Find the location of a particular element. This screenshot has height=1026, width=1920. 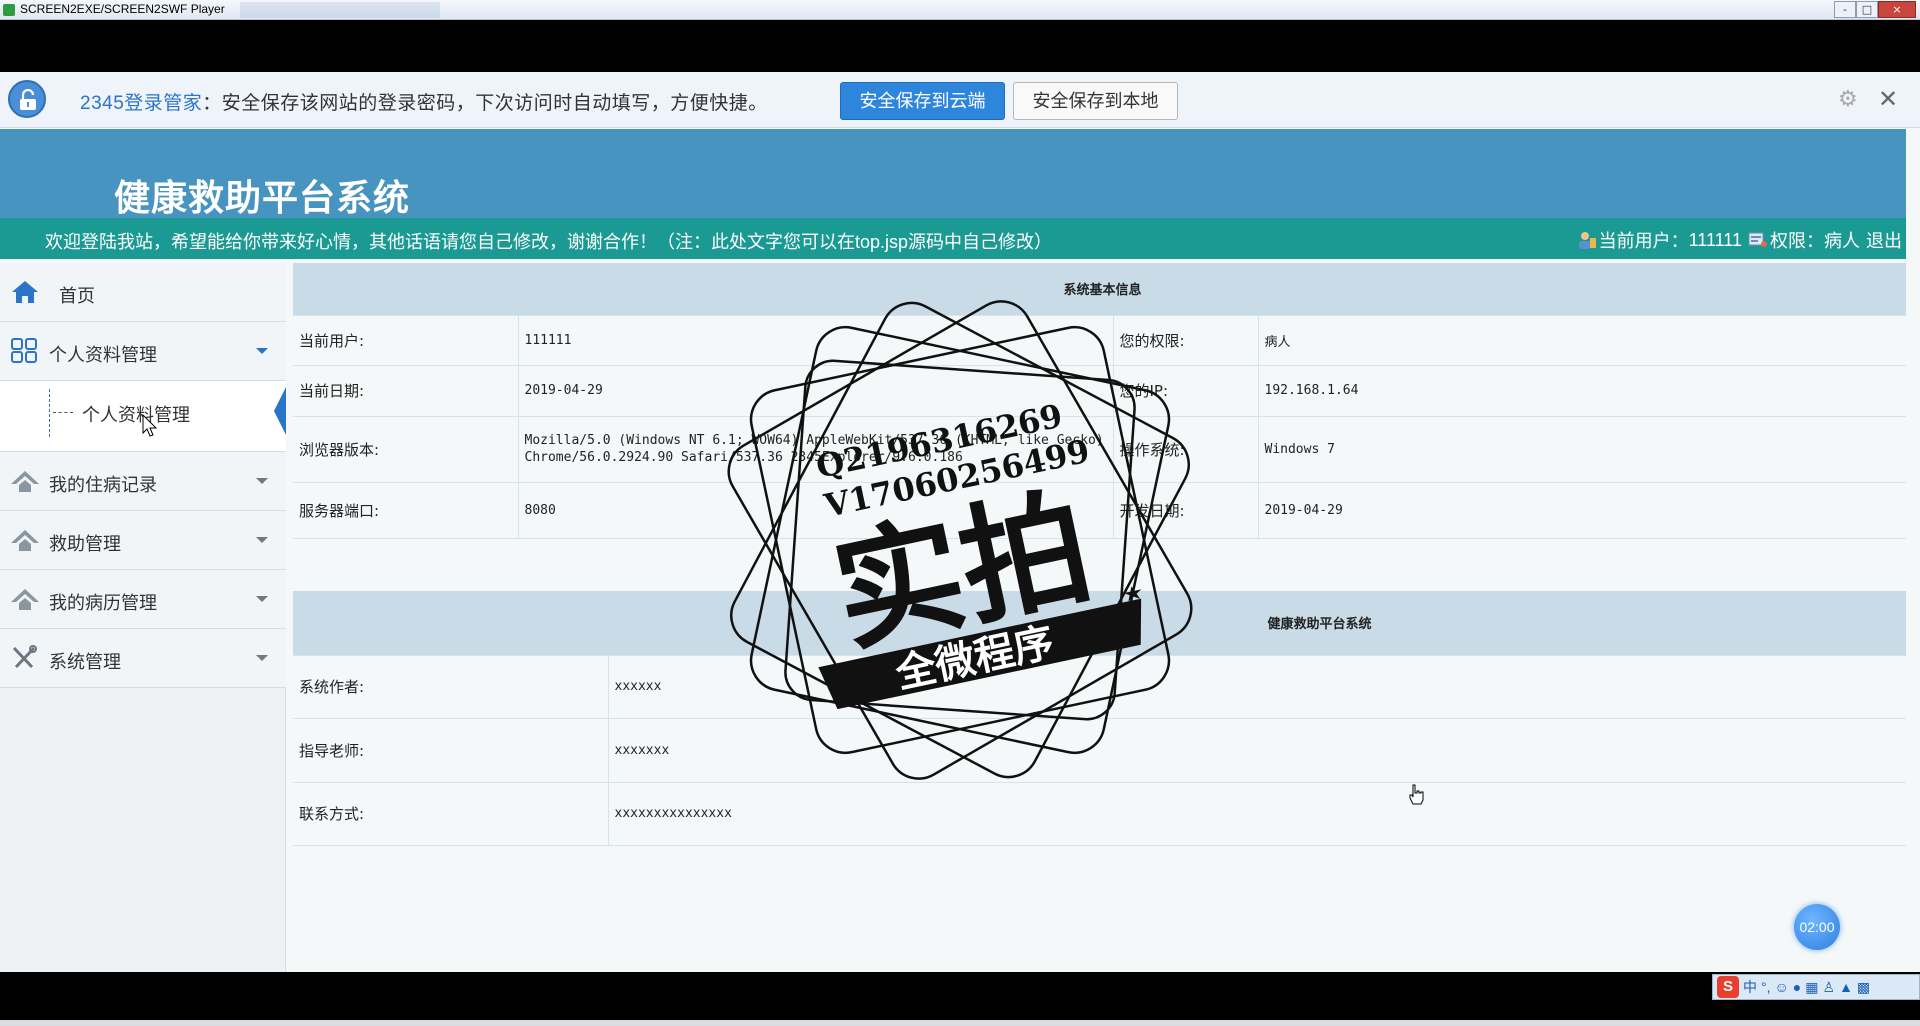

sidebar-item-label: 系统管理 is located at coordinates (85, 662).